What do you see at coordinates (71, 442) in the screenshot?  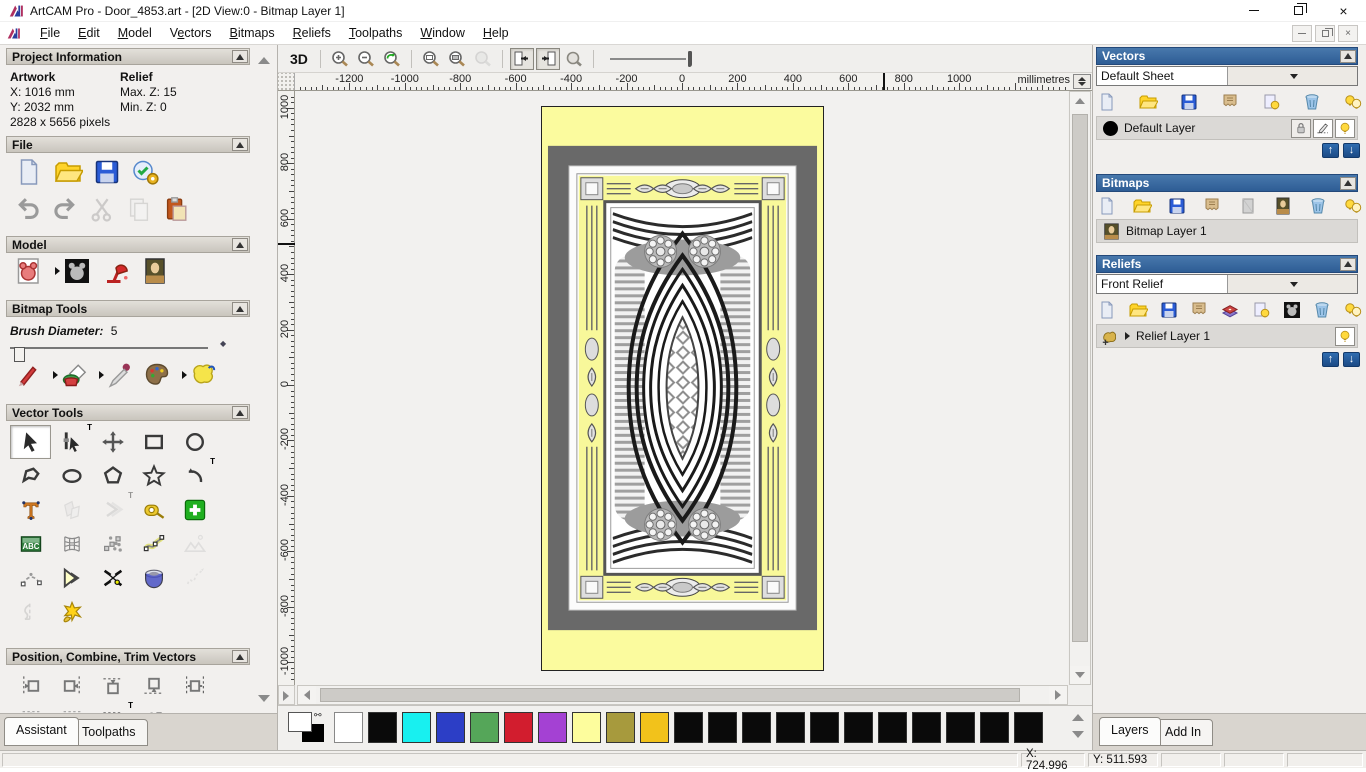 I see `node-editing` at bounding box center [71, 442].